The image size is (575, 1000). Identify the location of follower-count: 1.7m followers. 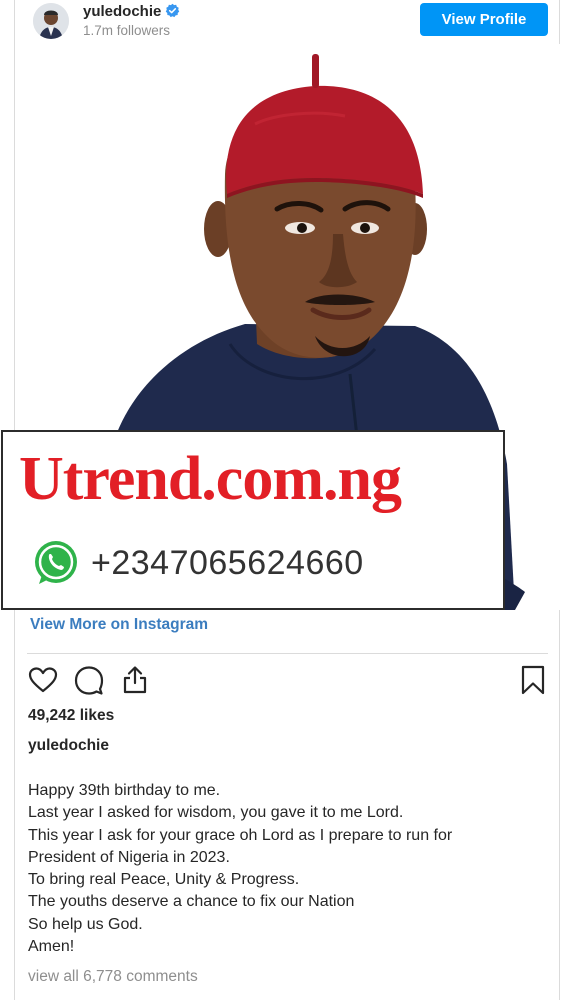
(127, 30).